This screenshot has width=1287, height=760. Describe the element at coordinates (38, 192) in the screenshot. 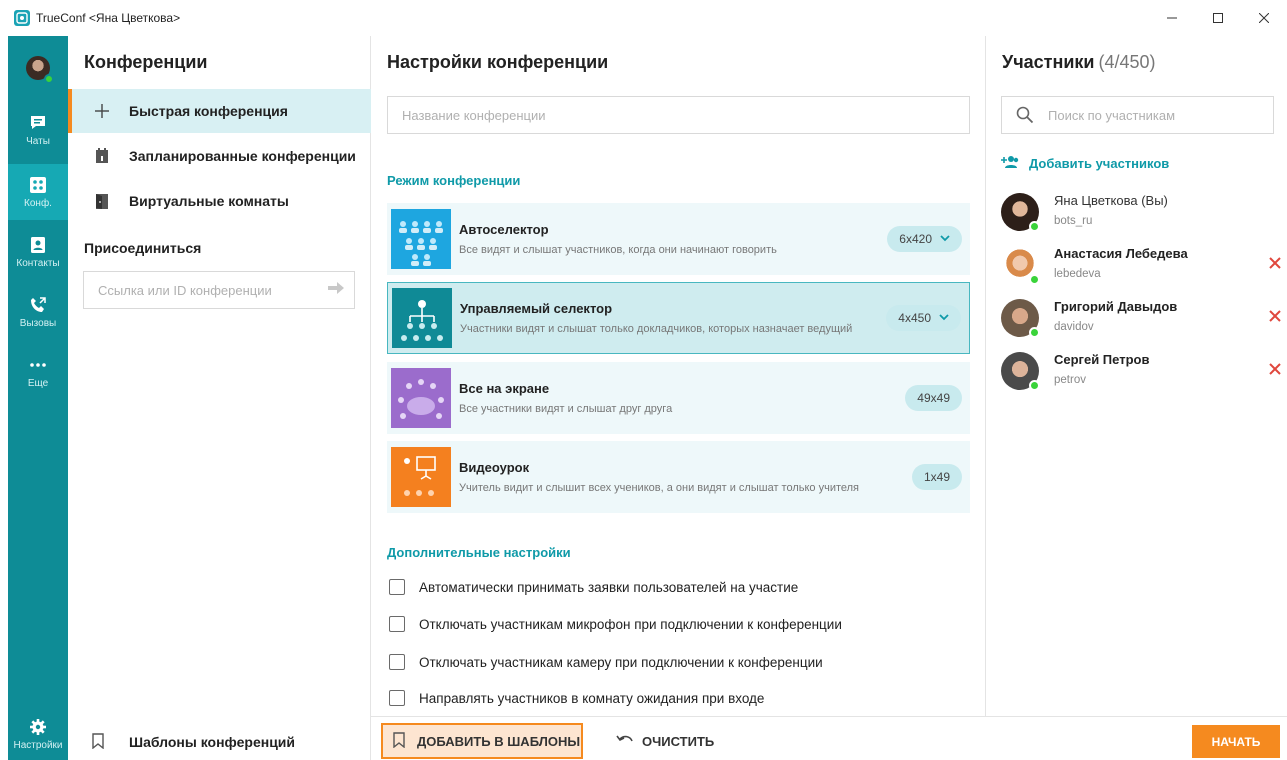

I see `rail-item-conferences: Конф.` at that location.